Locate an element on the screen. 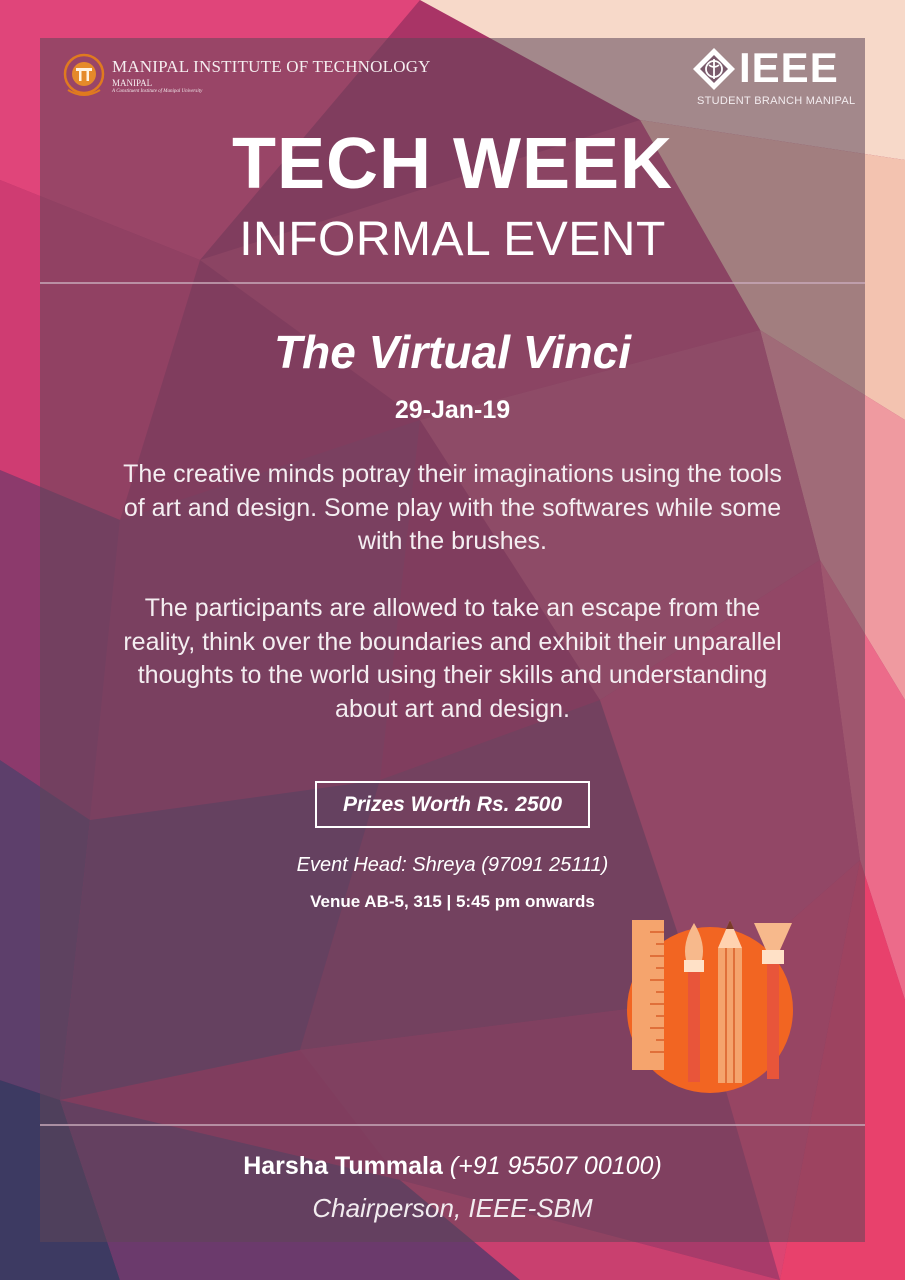 The width and height of the screenshot is (905, 1280). manipal-emblem-icon is located at coordinates (84, 74).